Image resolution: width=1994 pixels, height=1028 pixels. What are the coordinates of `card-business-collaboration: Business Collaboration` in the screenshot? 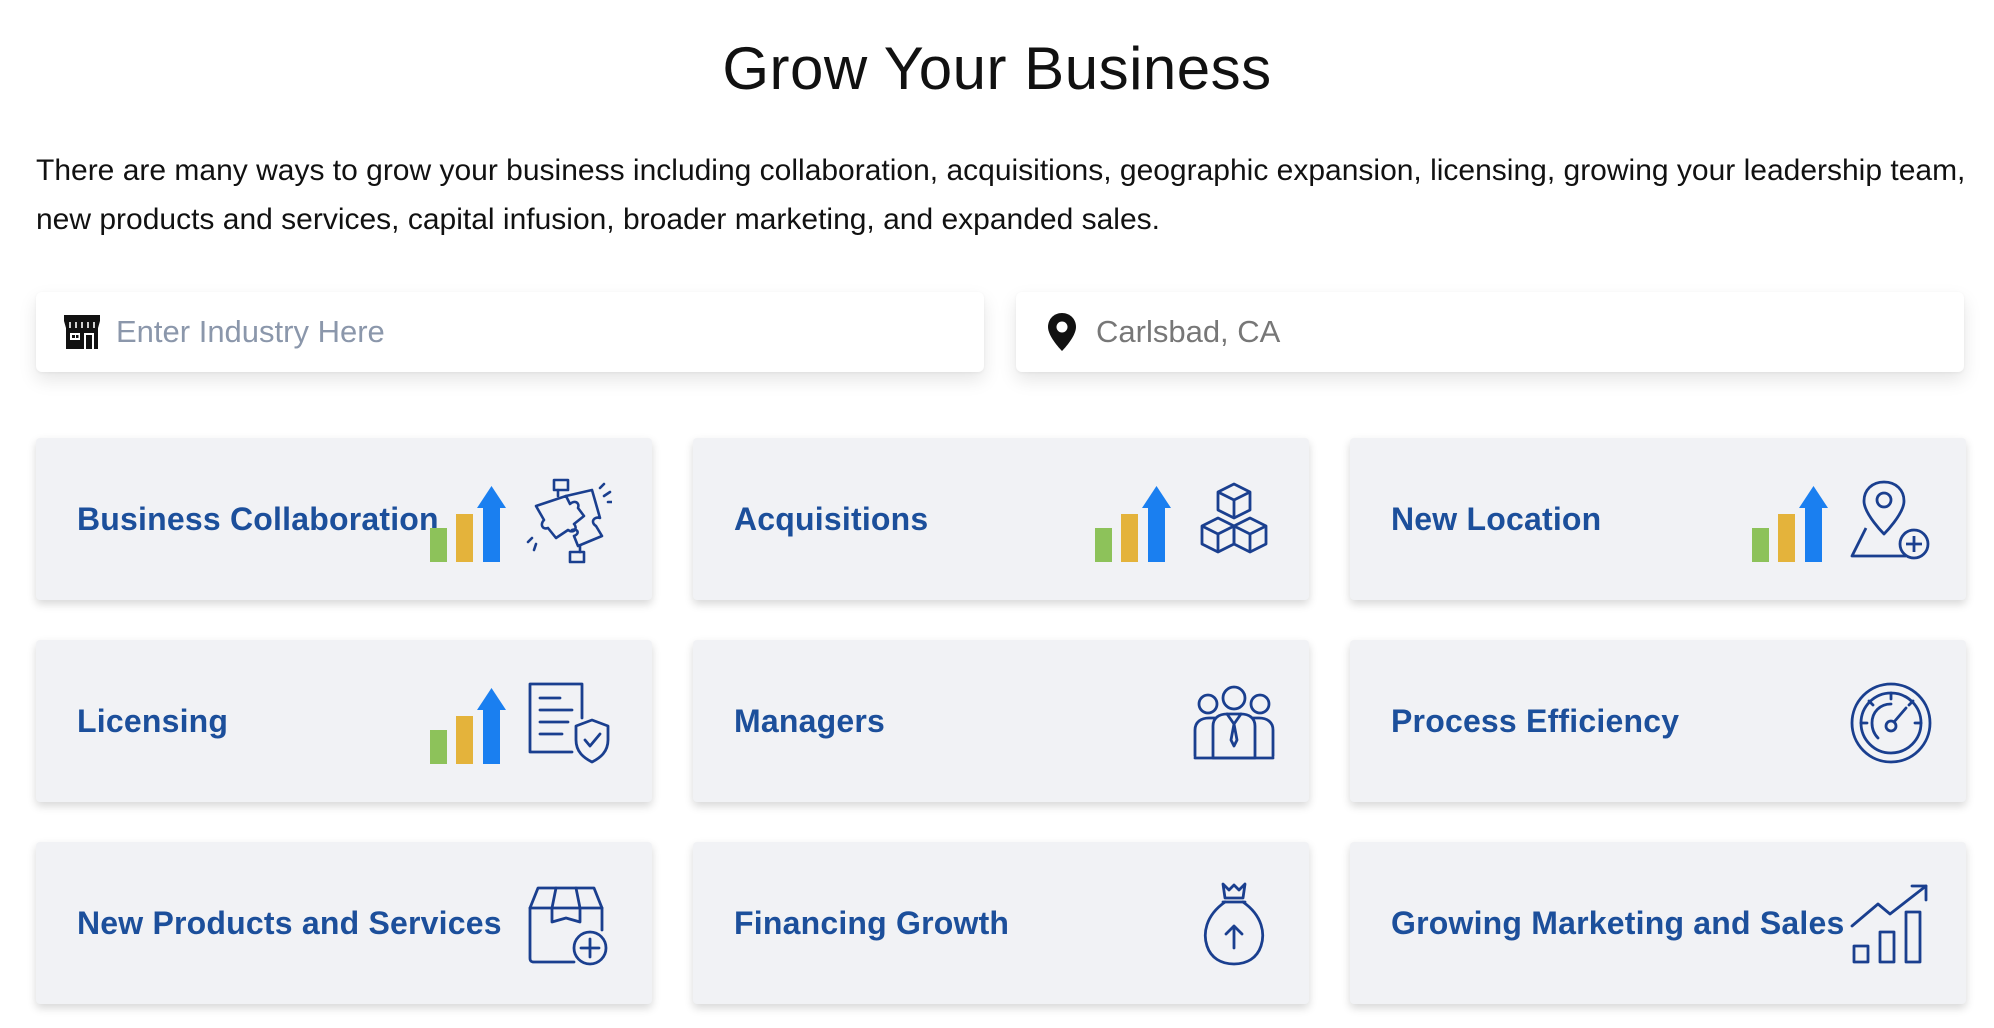 It's located at (344, 519).